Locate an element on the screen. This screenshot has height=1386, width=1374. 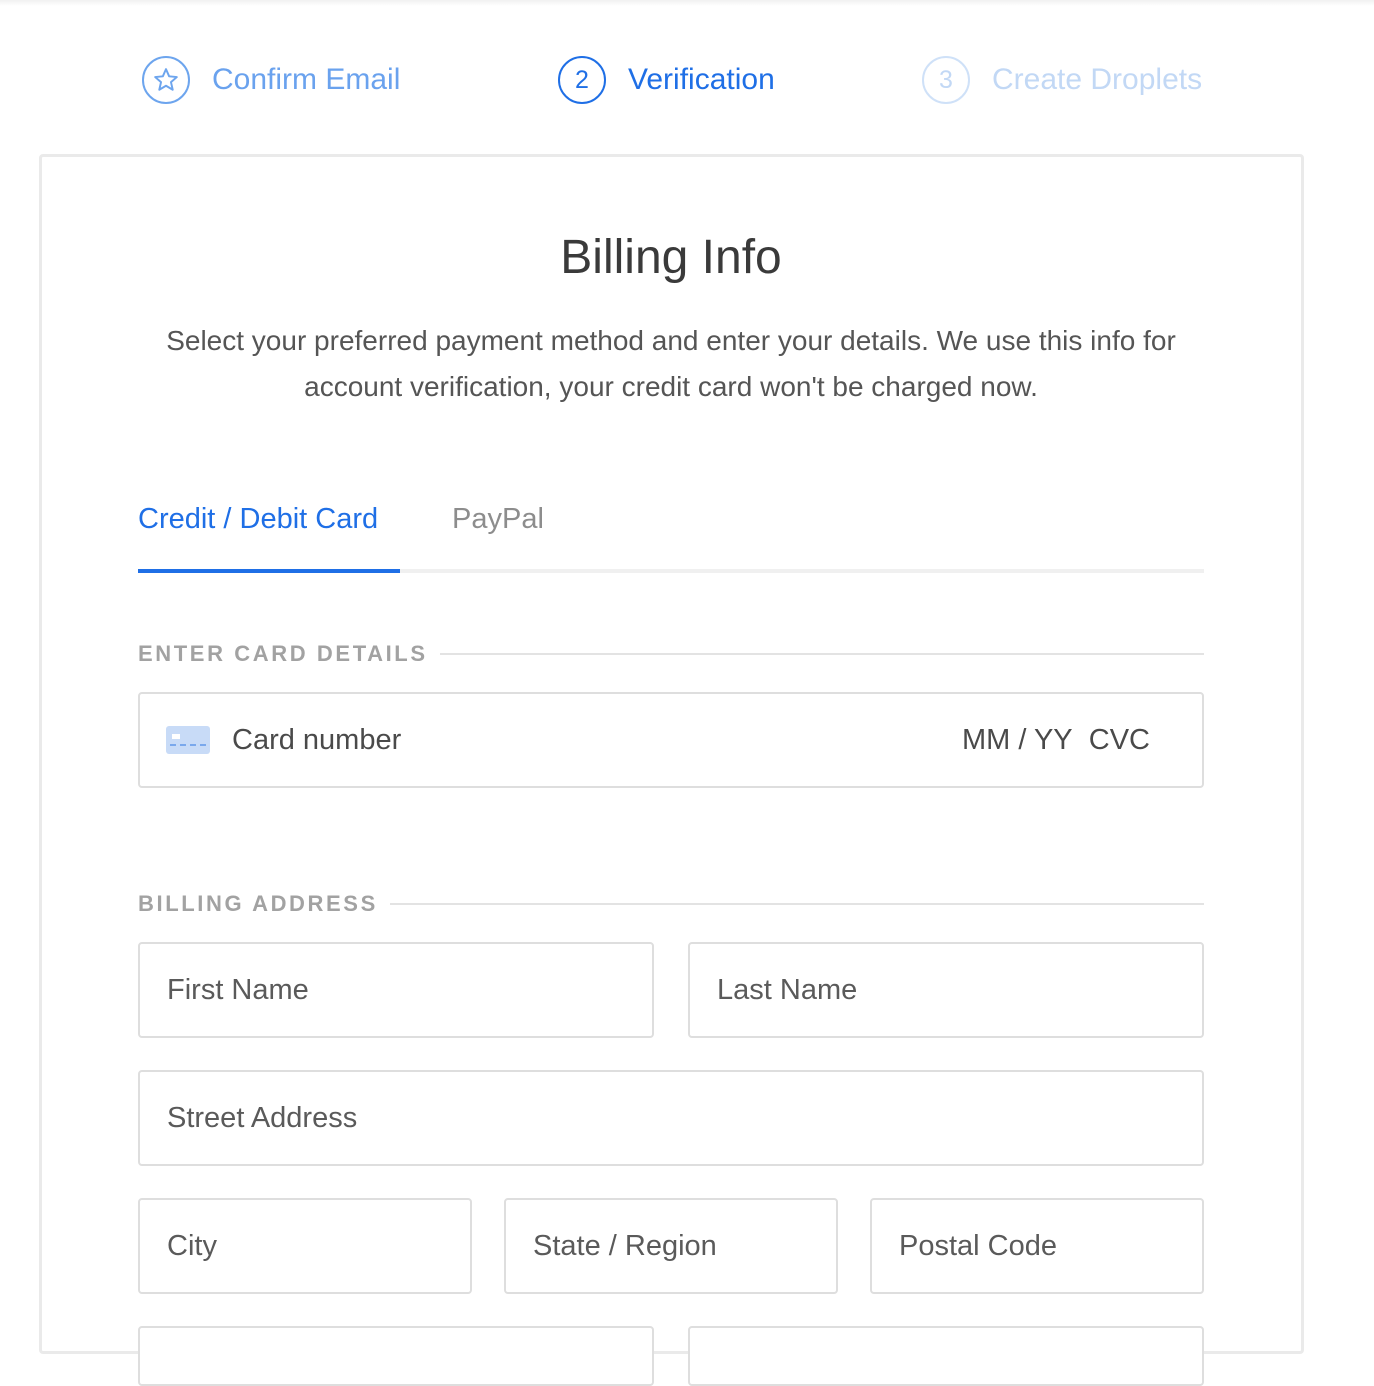
step-create-droplets: 3 Create Droplets is located at coordinates (1062, 80).